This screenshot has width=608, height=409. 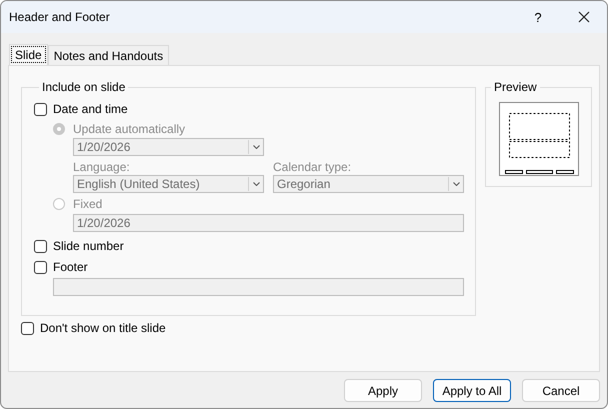 I want to click on close-icon, so click(x=584, y=17).